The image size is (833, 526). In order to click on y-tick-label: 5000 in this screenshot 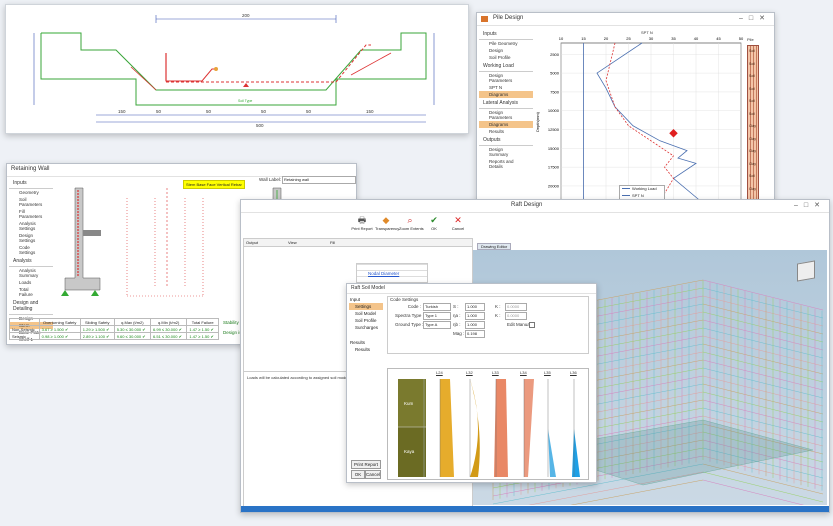, I will do `click(555, 73)`.